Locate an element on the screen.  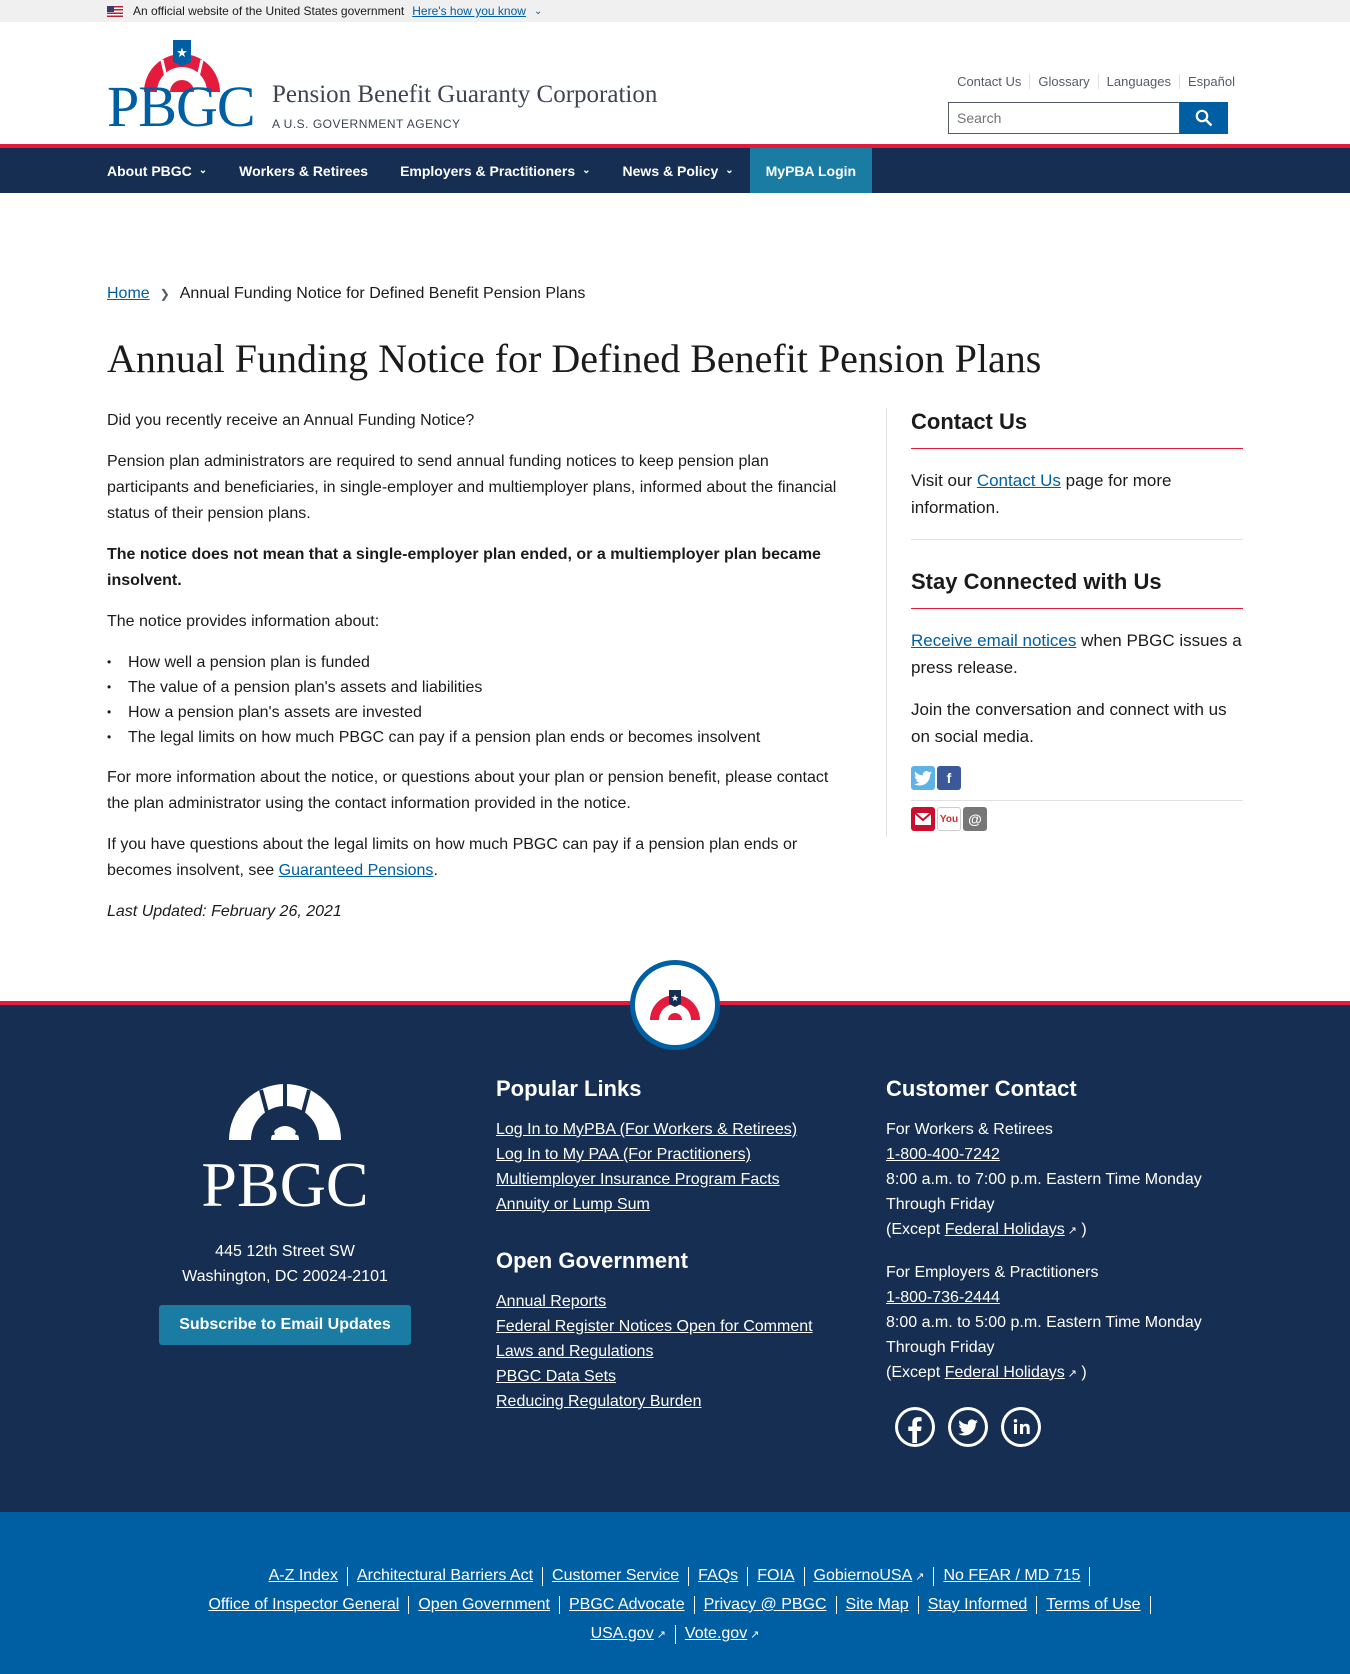
bottom-link: Site Map is located at coordinates (878, 1605).